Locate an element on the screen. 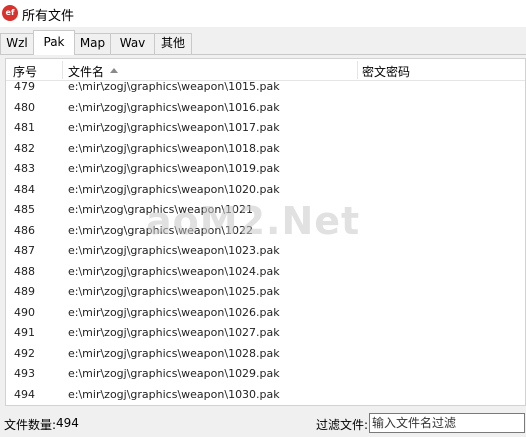 The height and width of the screenshot is (437, 526). filter-input is located at coordinates (447, 423).